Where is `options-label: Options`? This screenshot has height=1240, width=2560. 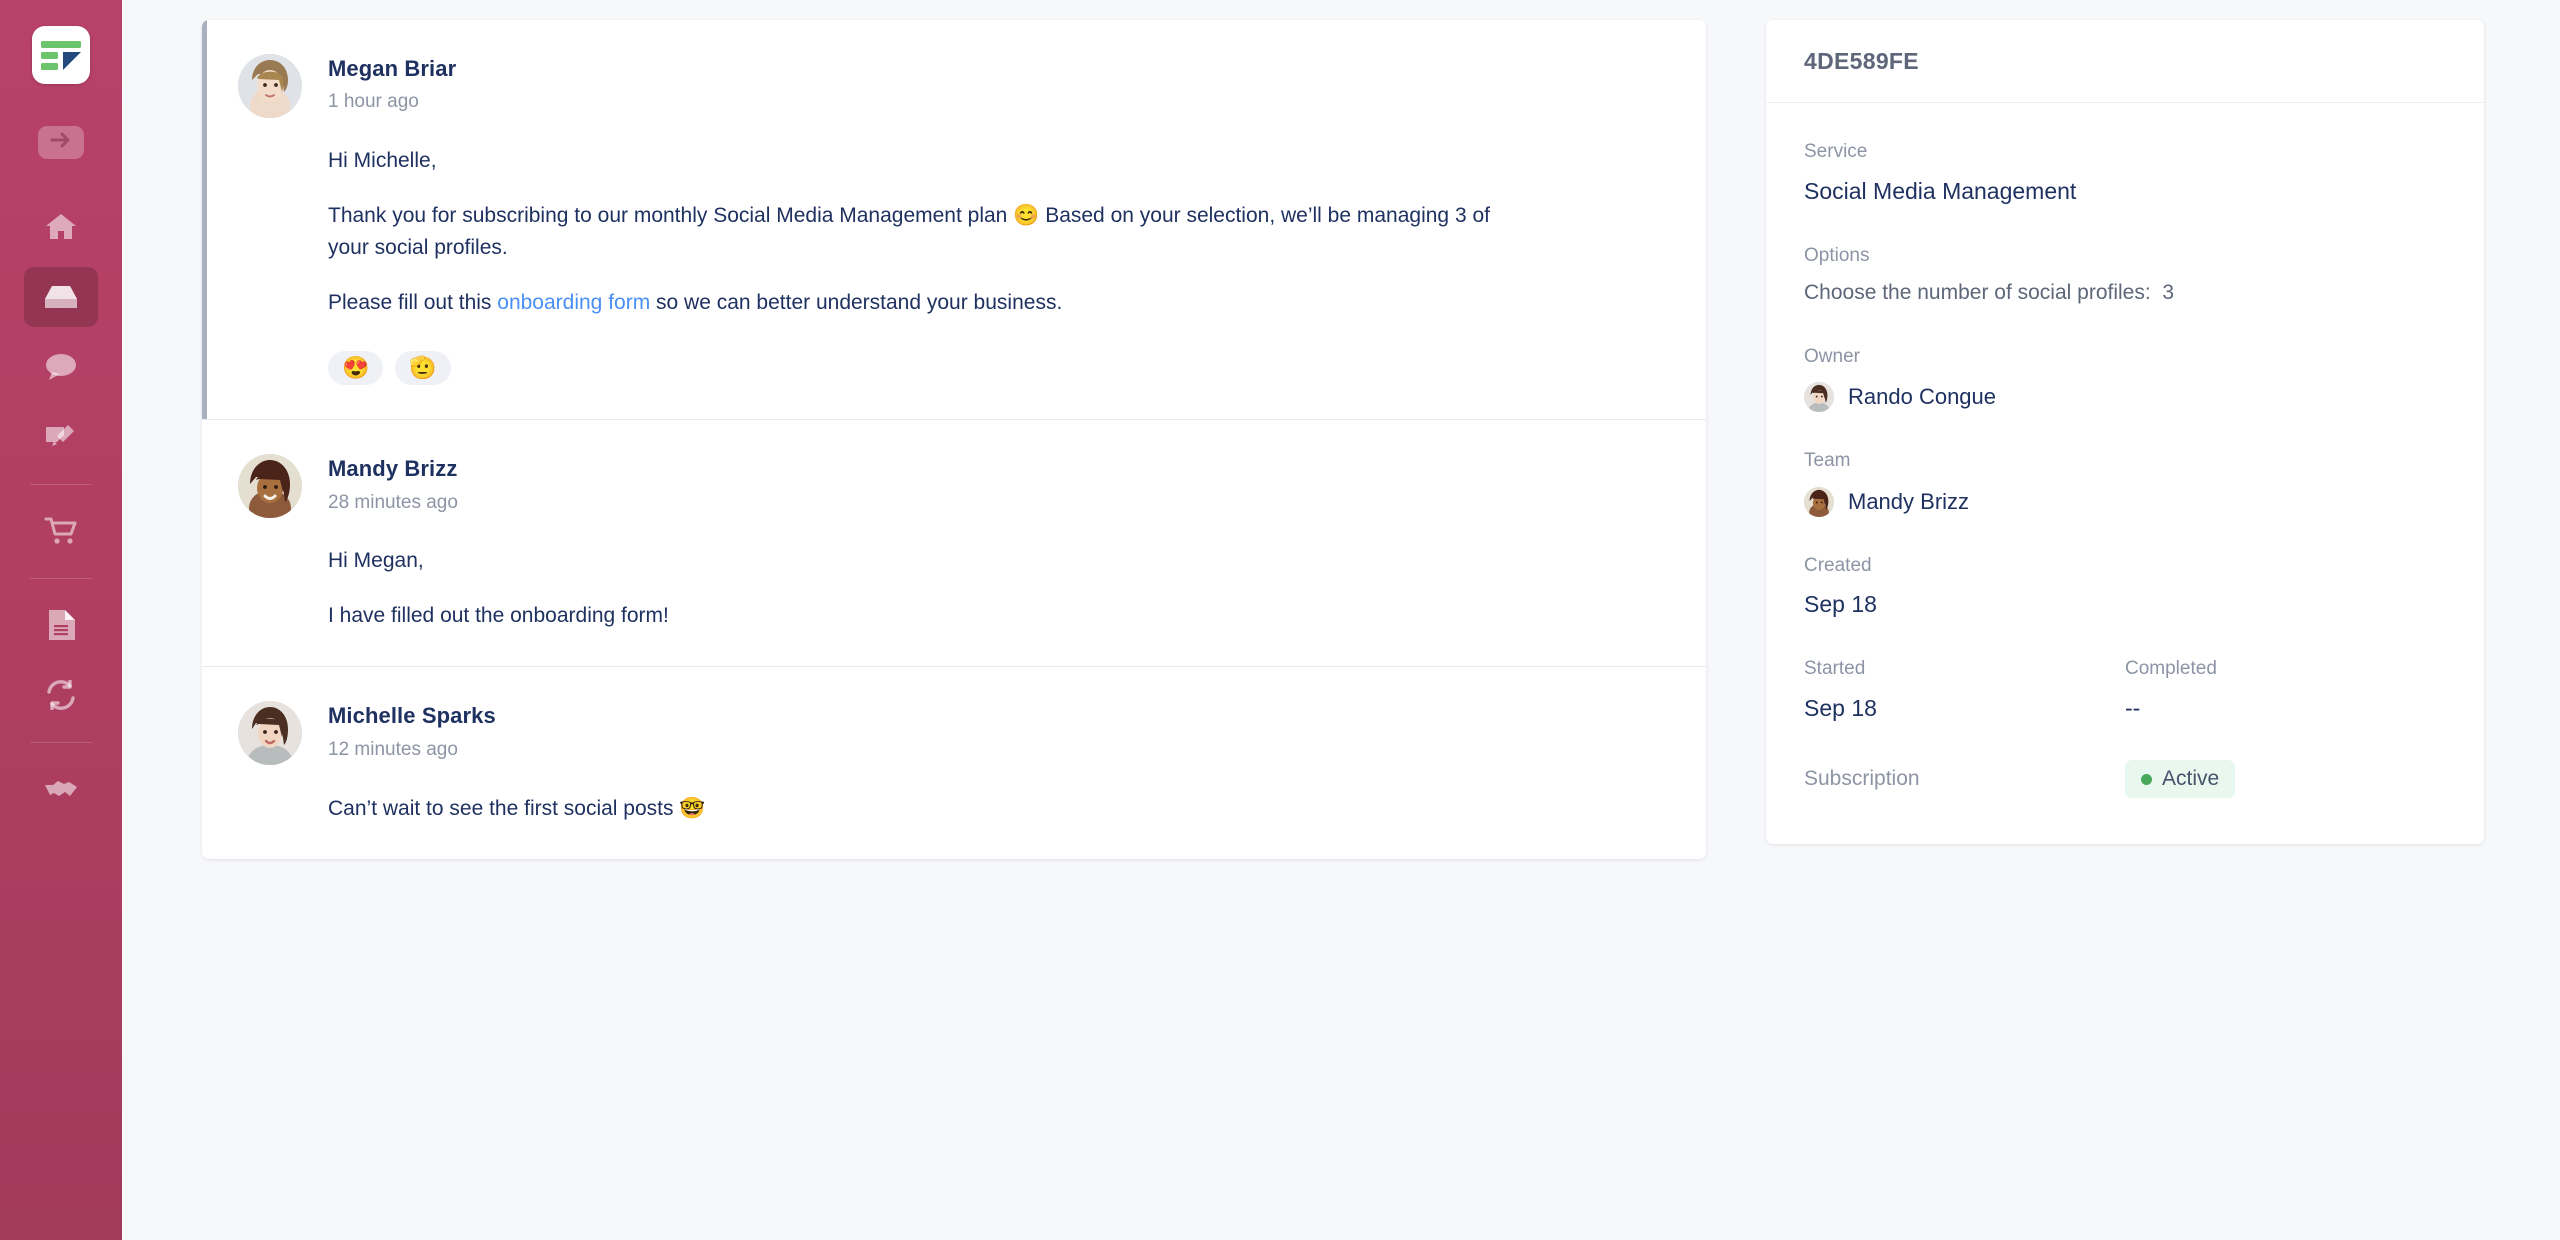 options-label: Options is located at coordinates (1837, 255).